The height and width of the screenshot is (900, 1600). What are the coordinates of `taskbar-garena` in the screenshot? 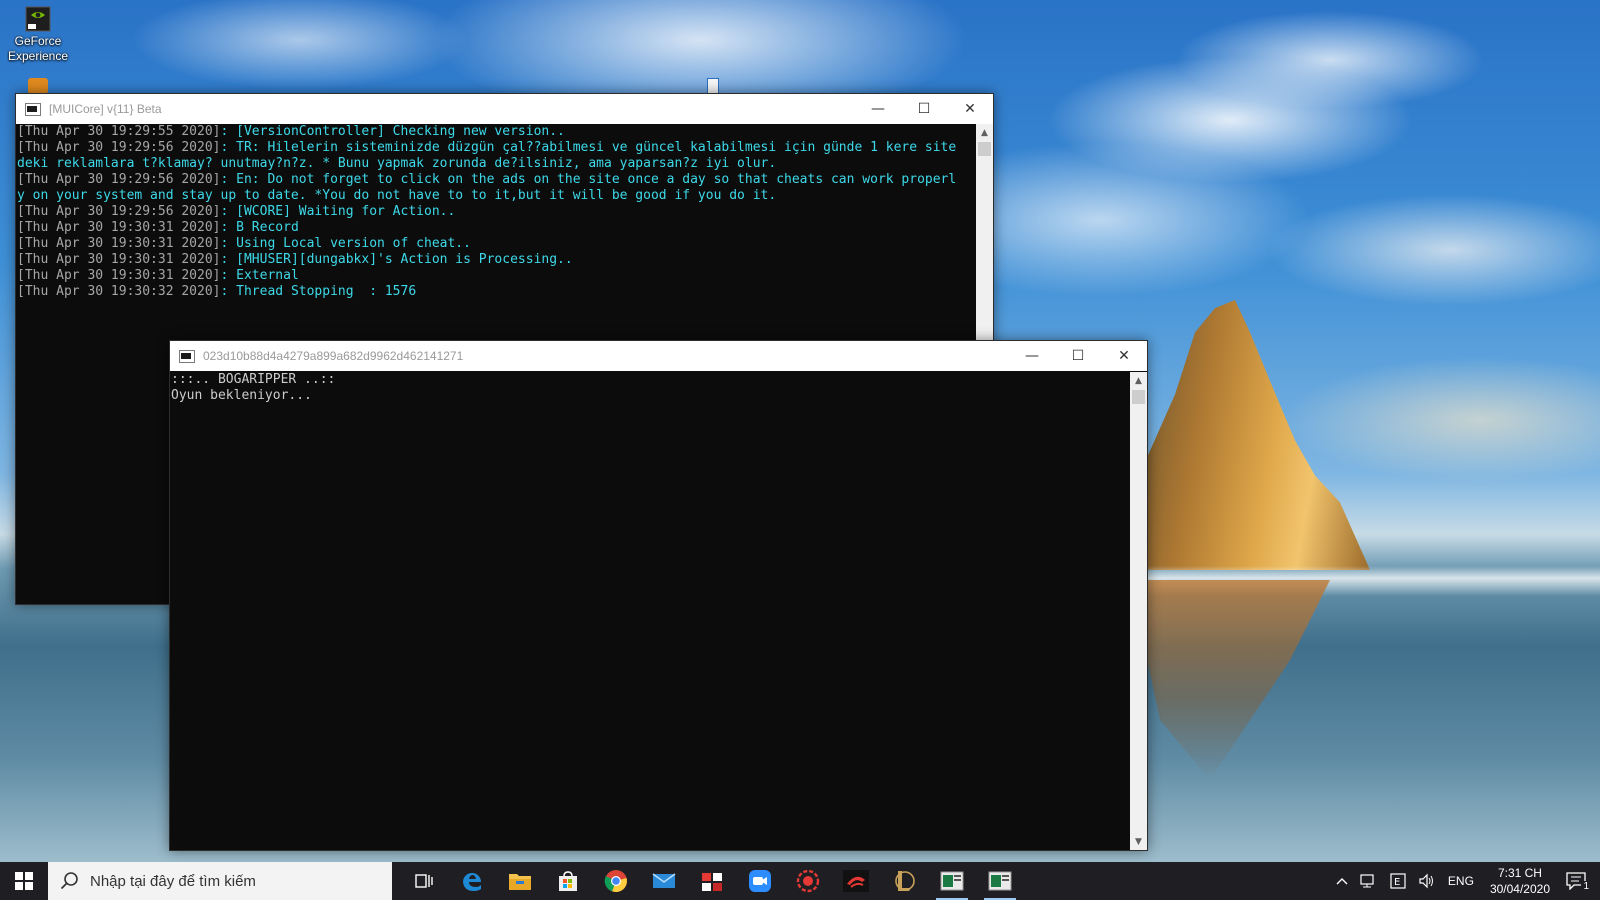 It's located at (856, 881).